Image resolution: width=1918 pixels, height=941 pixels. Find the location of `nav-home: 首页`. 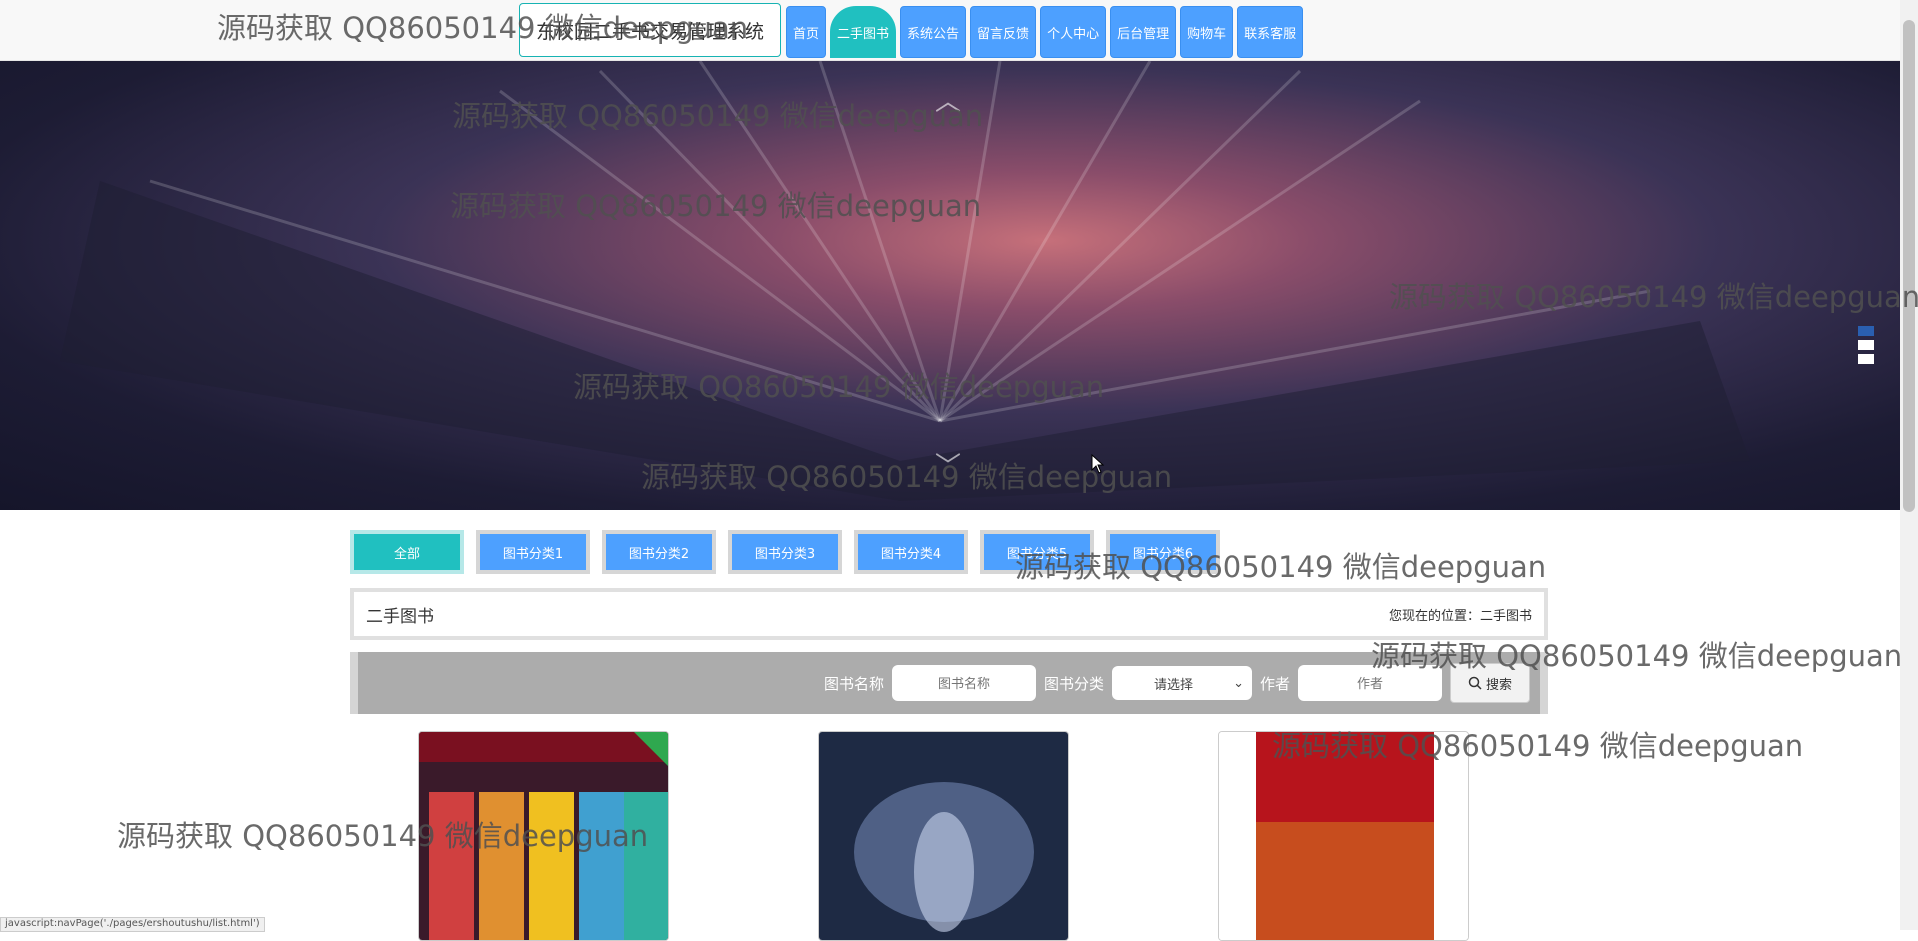

nav-home: 首页 is located at coordinates (806, 32).